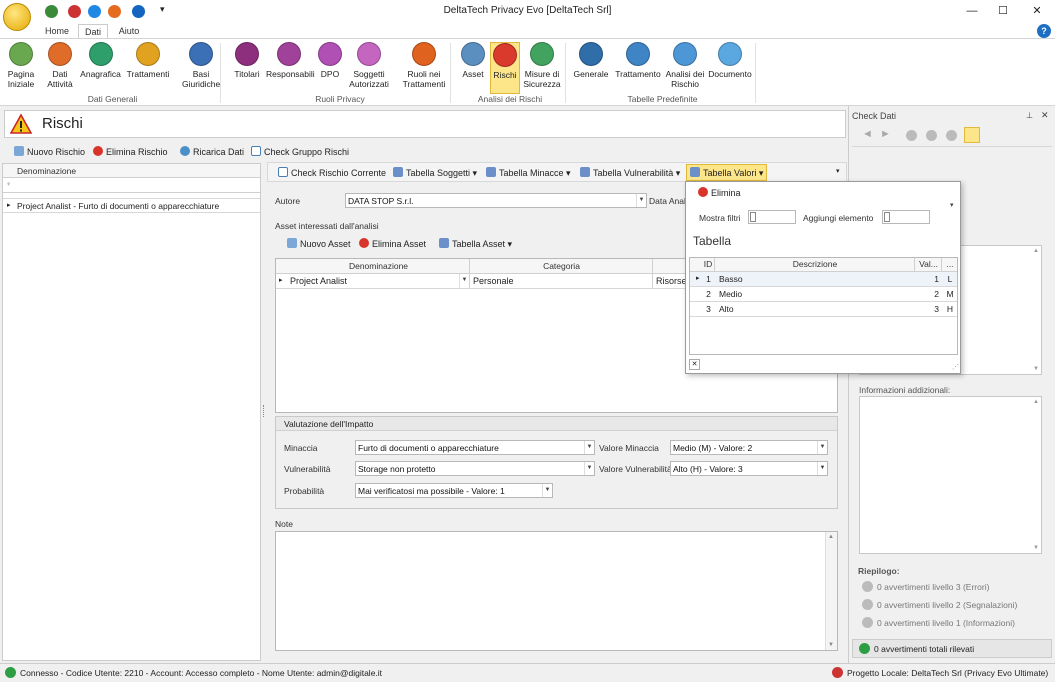 This screenshot has width=1055, height=682. I want to click on close-button: ✕, so click(1037, 11).